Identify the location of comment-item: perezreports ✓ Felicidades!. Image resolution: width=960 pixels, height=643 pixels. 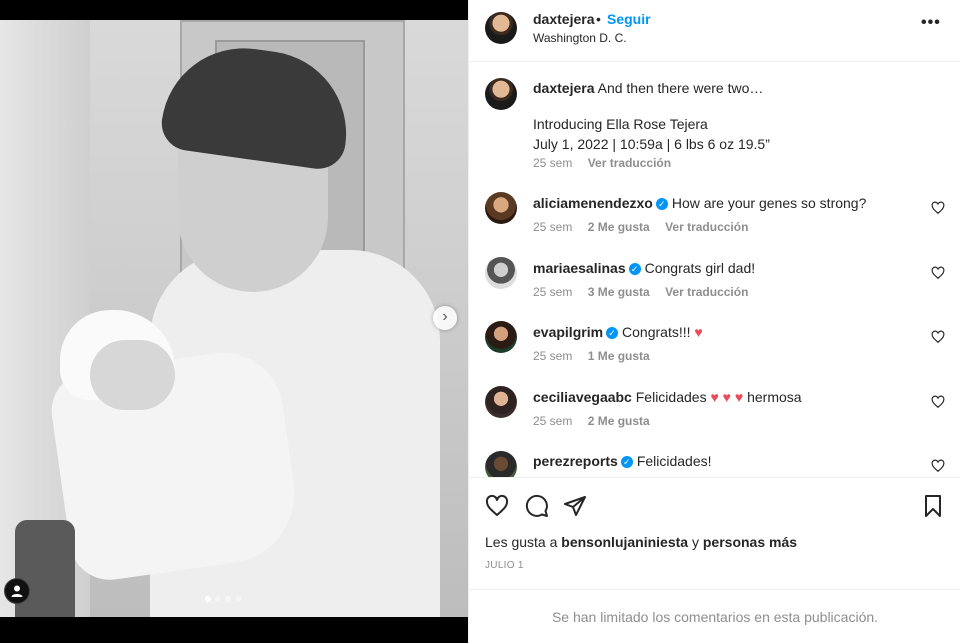
(622, 461).